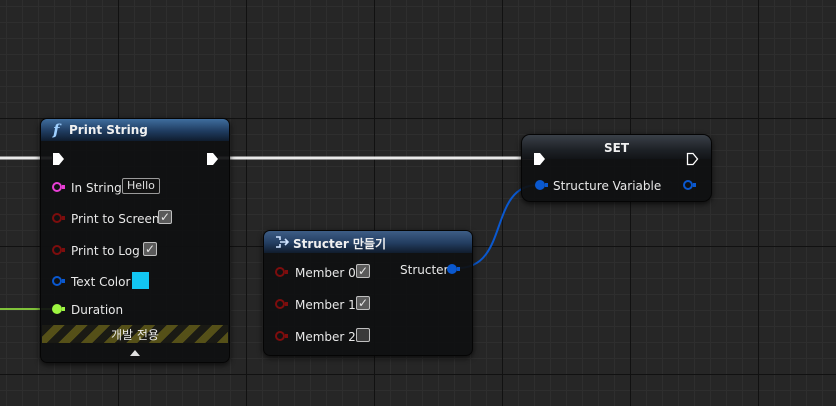 This screenshot has height=406, width=836. I want to click on member-0-checkbox: ✓, so click(363, 271).